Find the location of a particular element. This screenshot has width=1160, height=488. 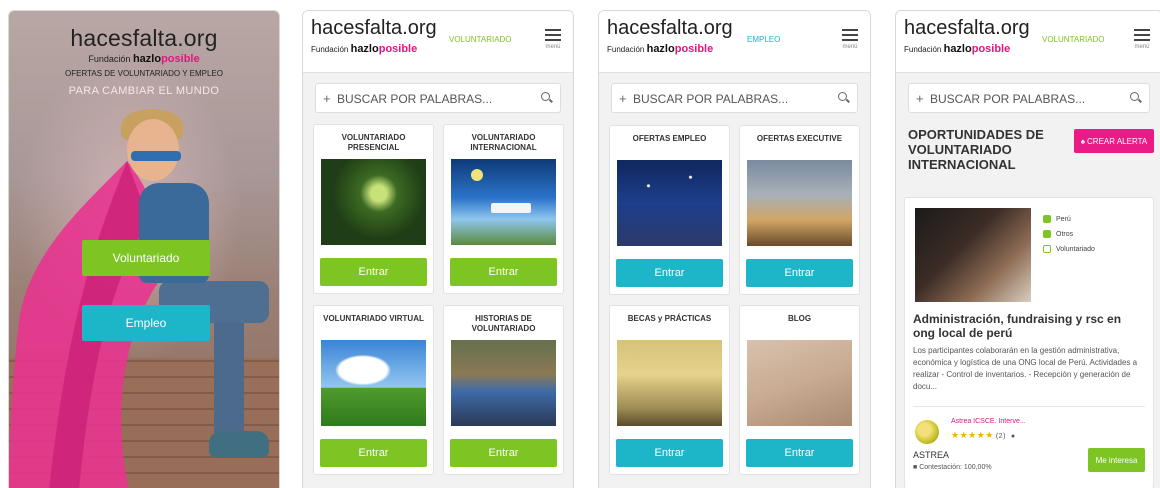

info-icon: ● is located at coordinates (1013, 436).